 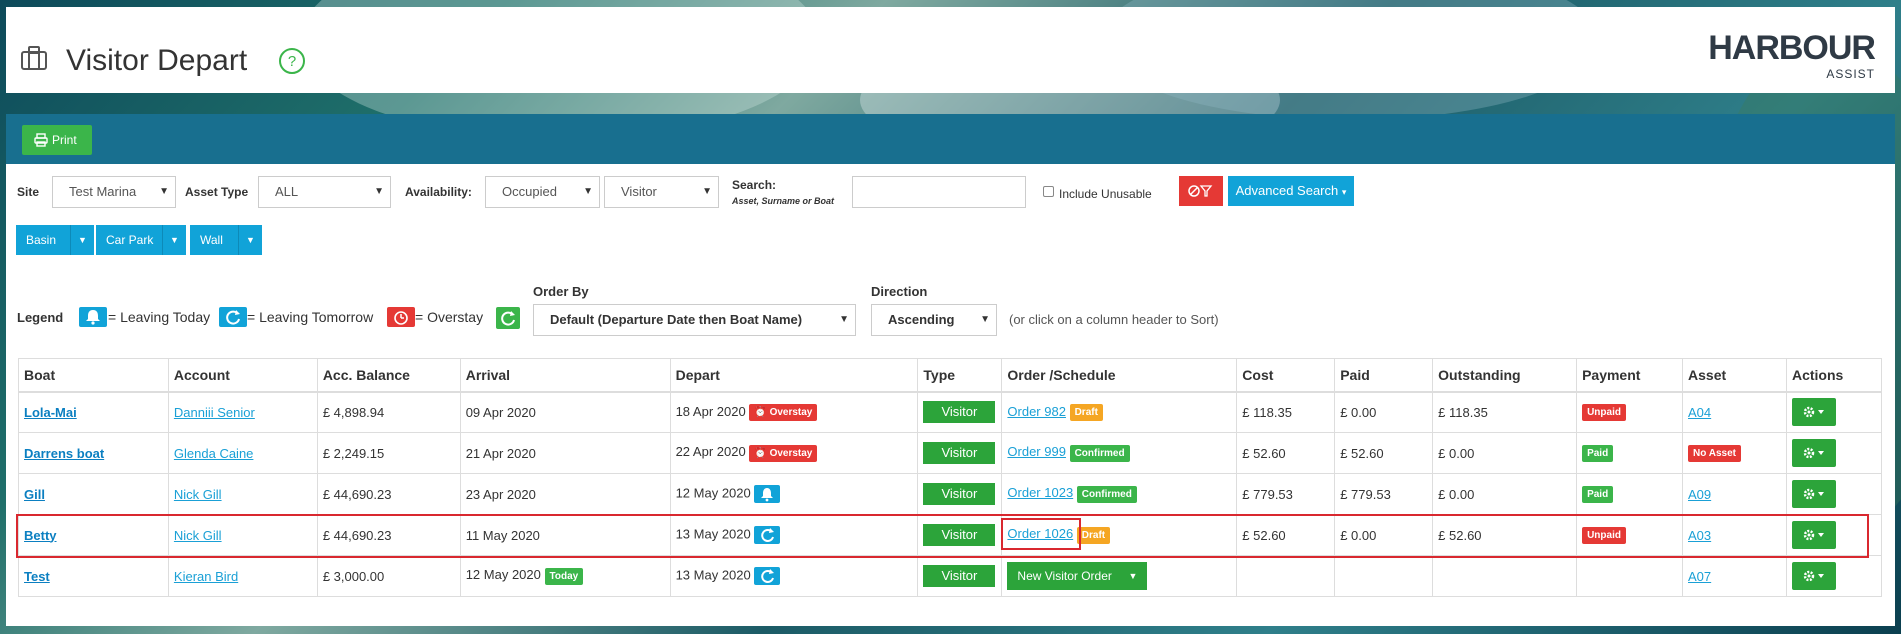 I want to click on order-link: Order 999, so click(x=1036, y=451).